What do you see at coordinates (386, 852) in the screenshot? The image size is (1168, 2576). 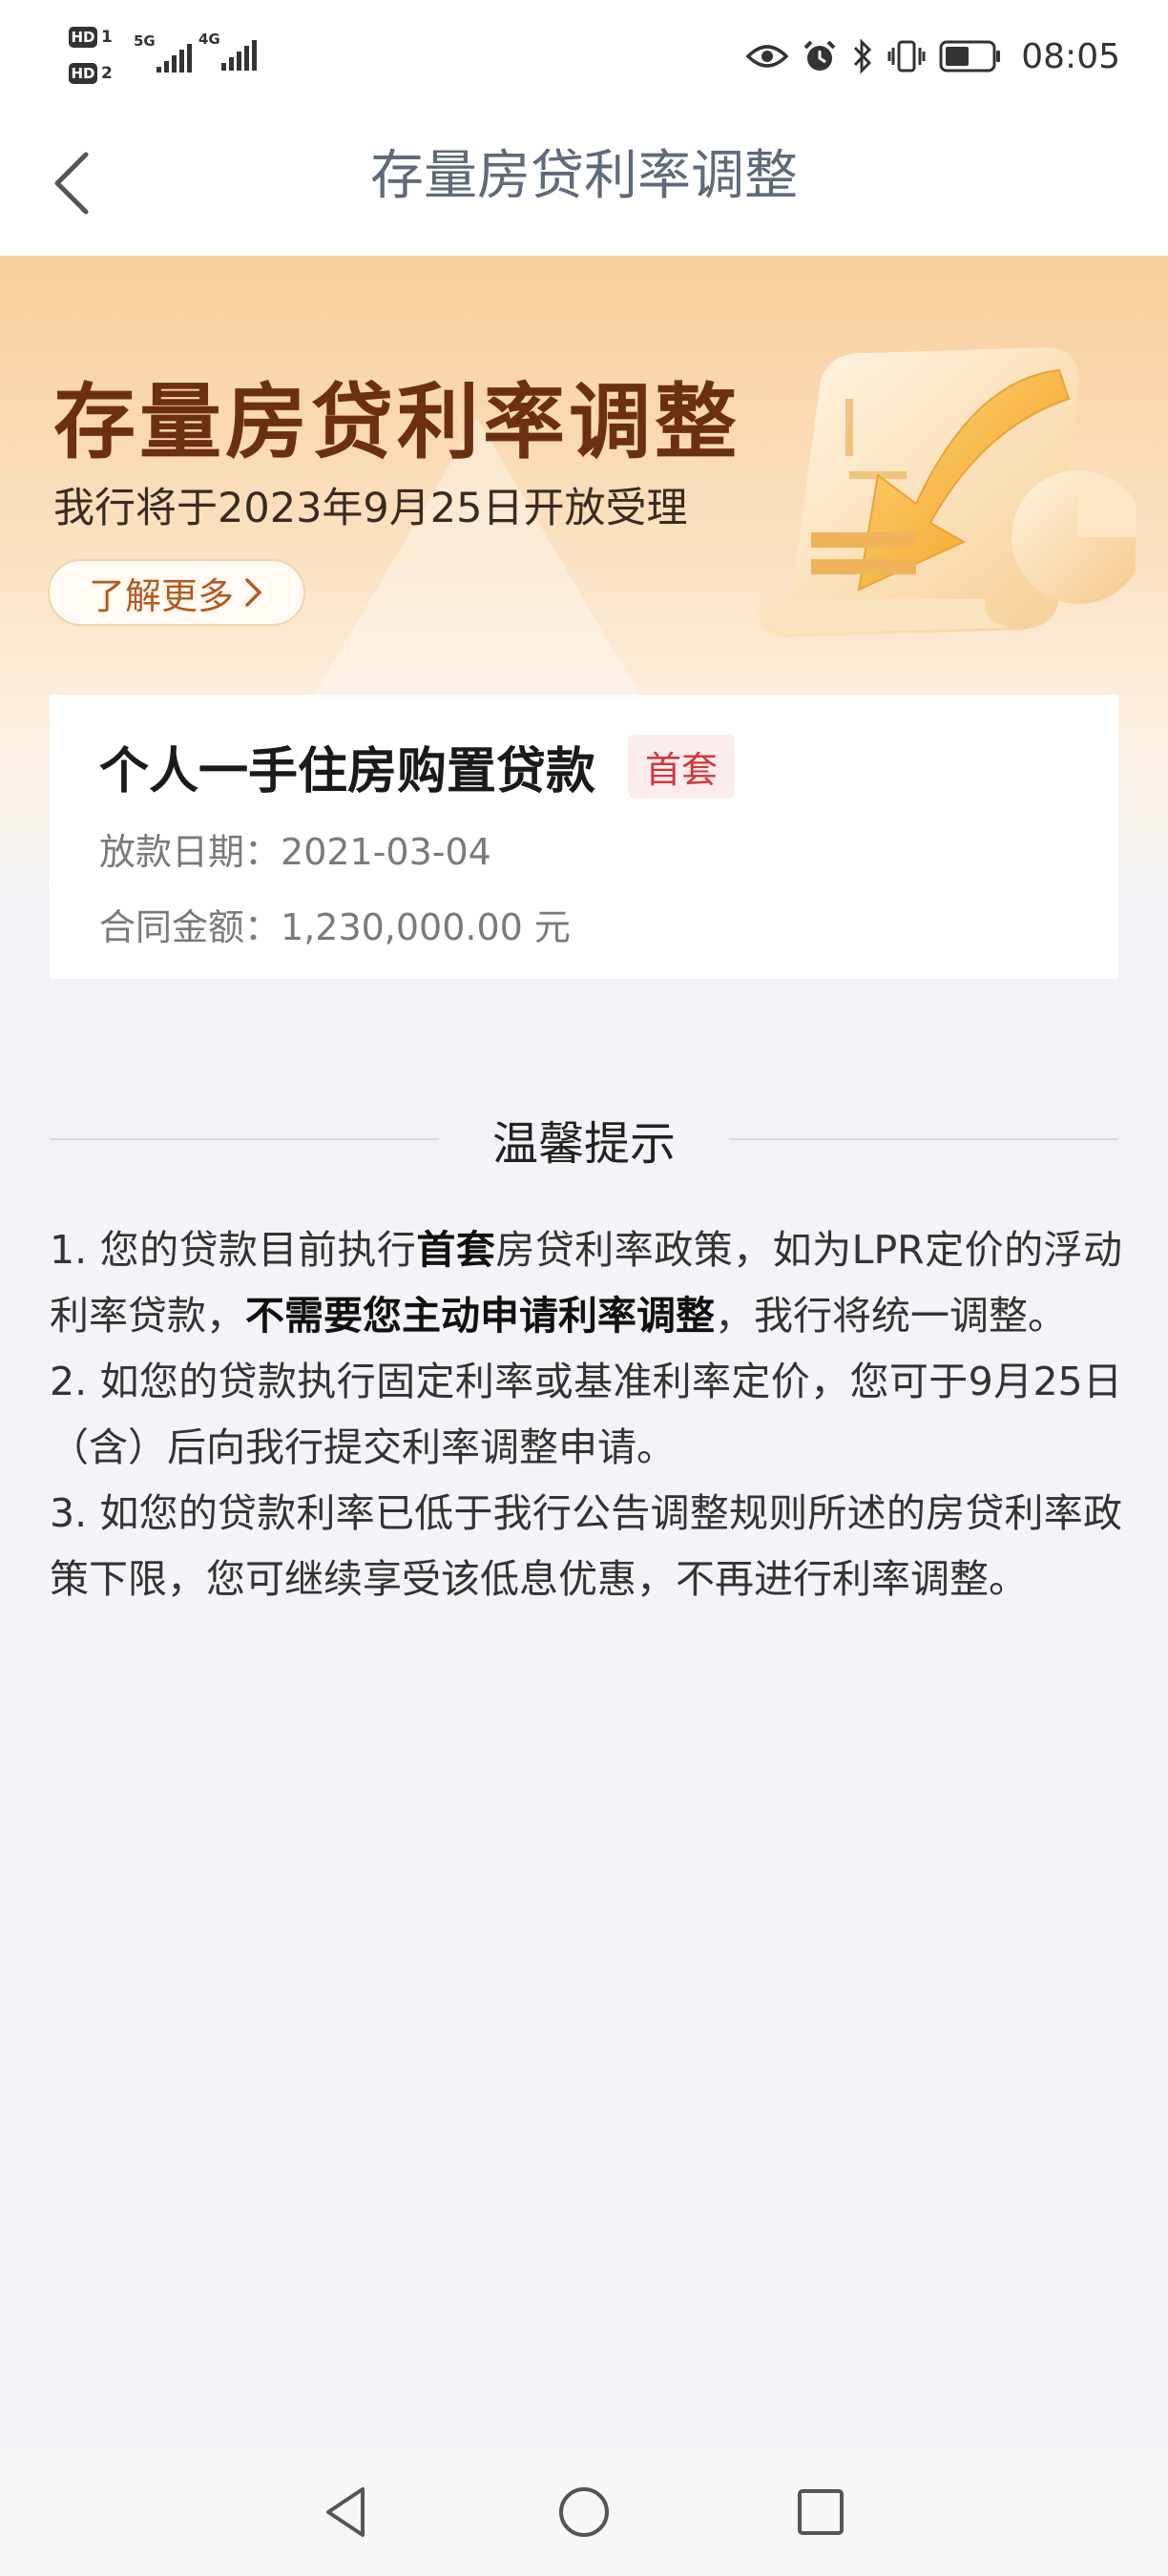 I see `disbursement-date-value: 2021-03-04` at bounding box center [386, 852].